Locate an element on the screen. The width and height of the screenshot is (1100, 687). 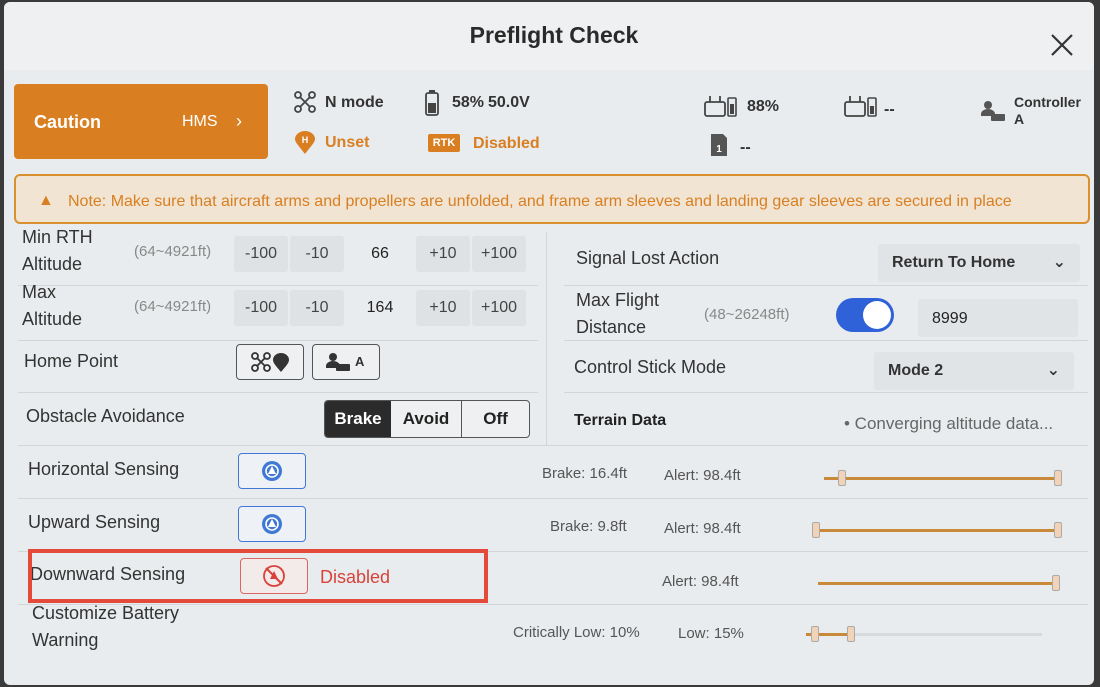
flight-mode: N mode is located at coordinates (354, 102).